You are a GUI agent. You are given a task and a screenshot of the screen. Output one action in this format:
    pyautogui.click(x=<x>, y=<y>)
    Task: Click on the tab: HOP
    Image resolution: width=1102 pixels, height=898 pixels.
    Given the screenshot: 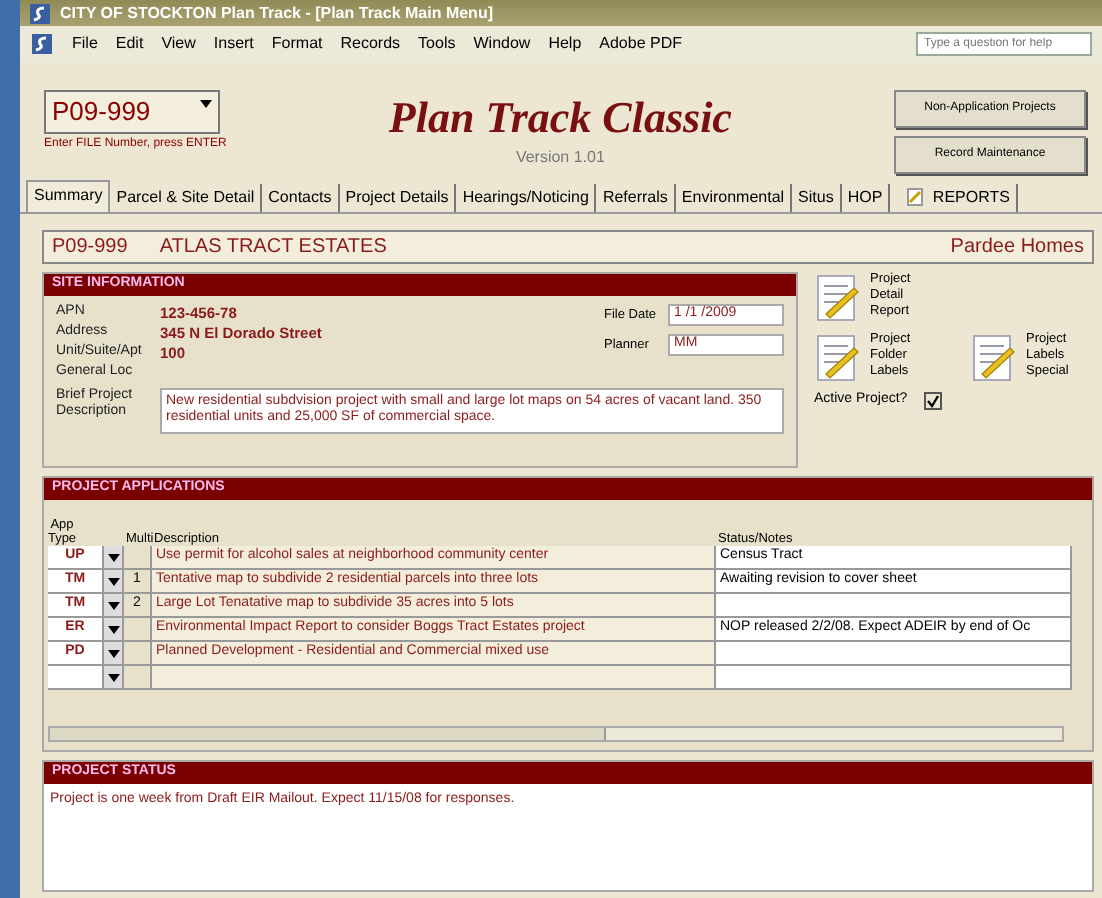 What is the action you would take?
    pyautogui.click(x=866, y=198)
    